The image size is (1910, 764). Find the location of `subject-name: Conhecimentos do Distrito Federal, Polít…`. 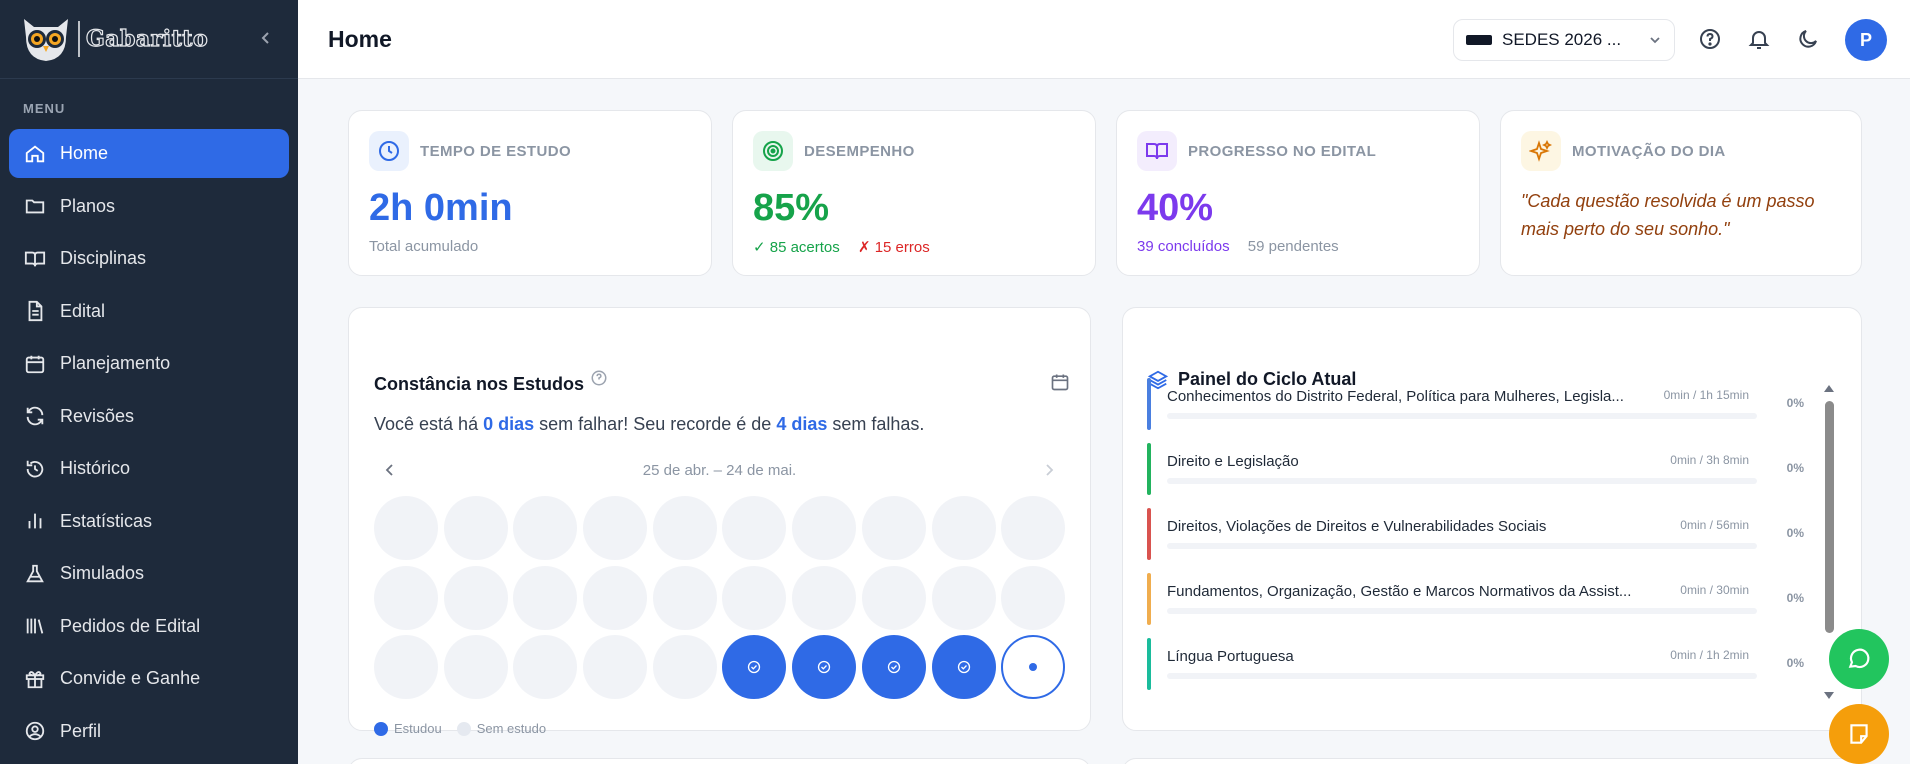

subject-name: Conhecimentos do Distrito Federal, Polít… is located at coordinates (1395, 396).